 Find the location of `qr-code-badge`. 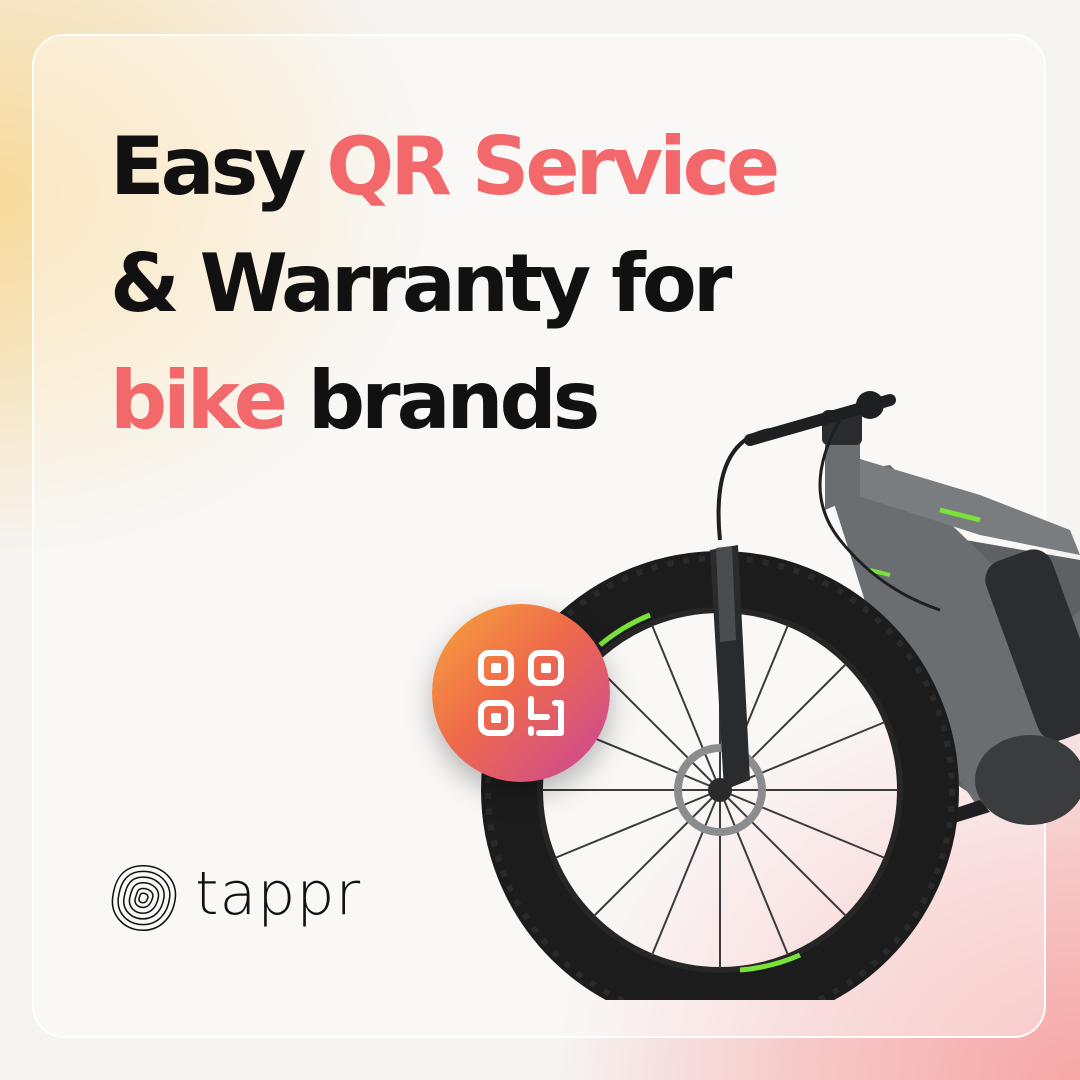

qr-code-badge is located at coordinates (521, 693).